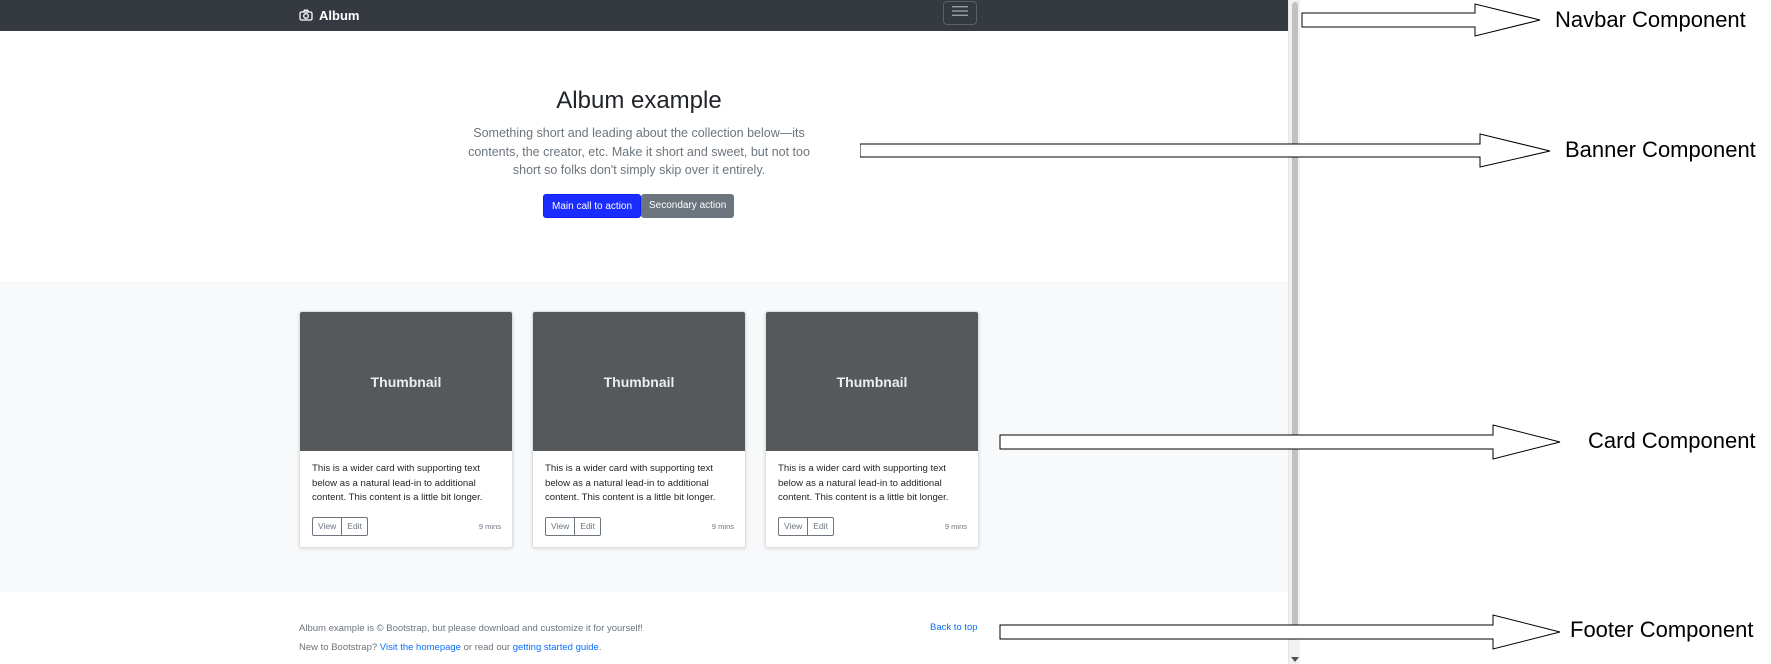  I want to click on banner-arrow-icon, so click(1425, 150).